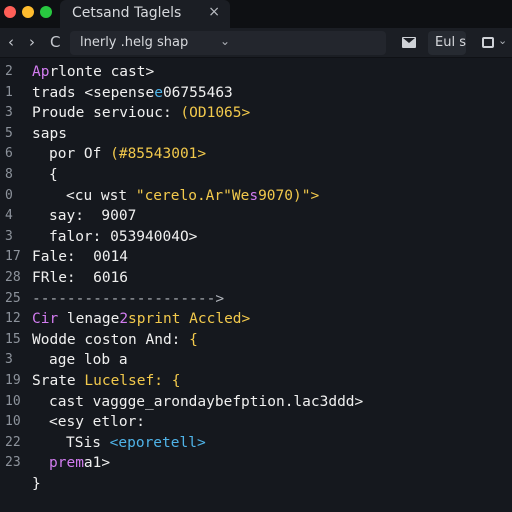  Describe the element at coordinates (214, 12) in the screenshot. I see `close-tab-icon: ×` at that location.